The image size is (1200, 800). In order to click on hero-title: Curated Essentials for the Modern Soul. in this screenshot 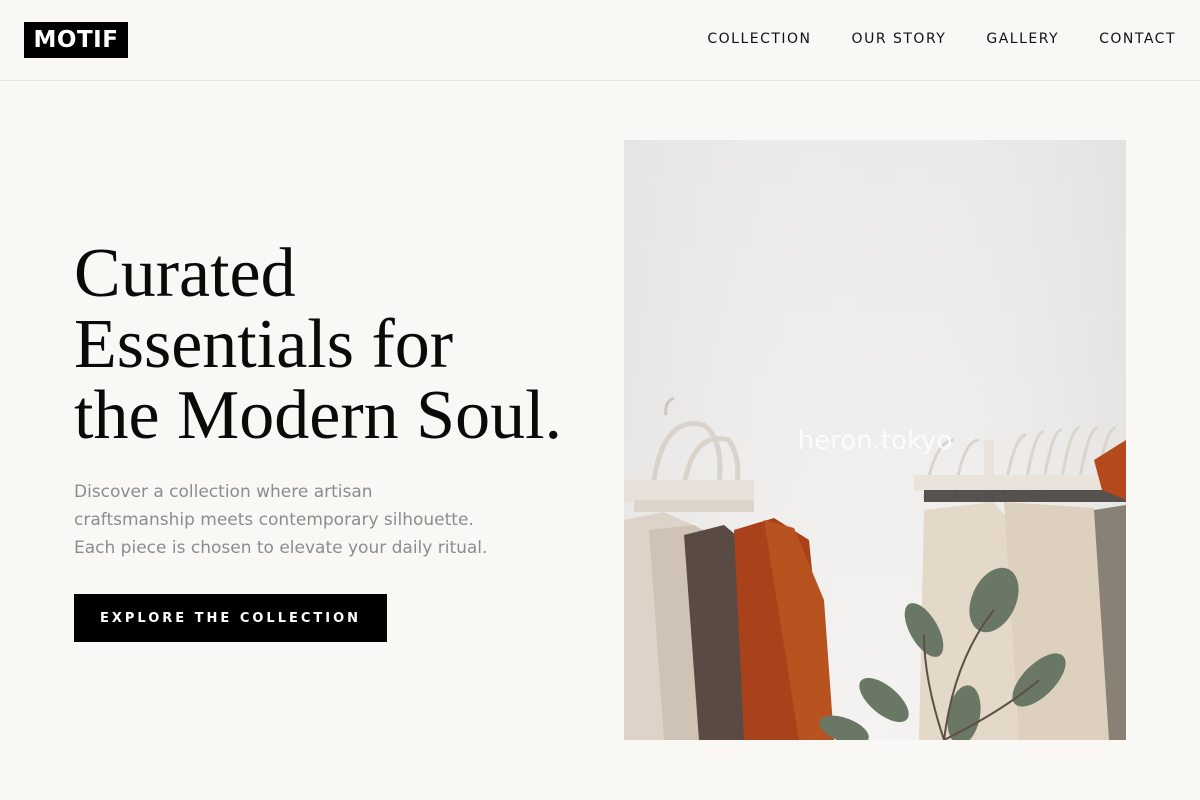, I will do `click(344, 344)`.